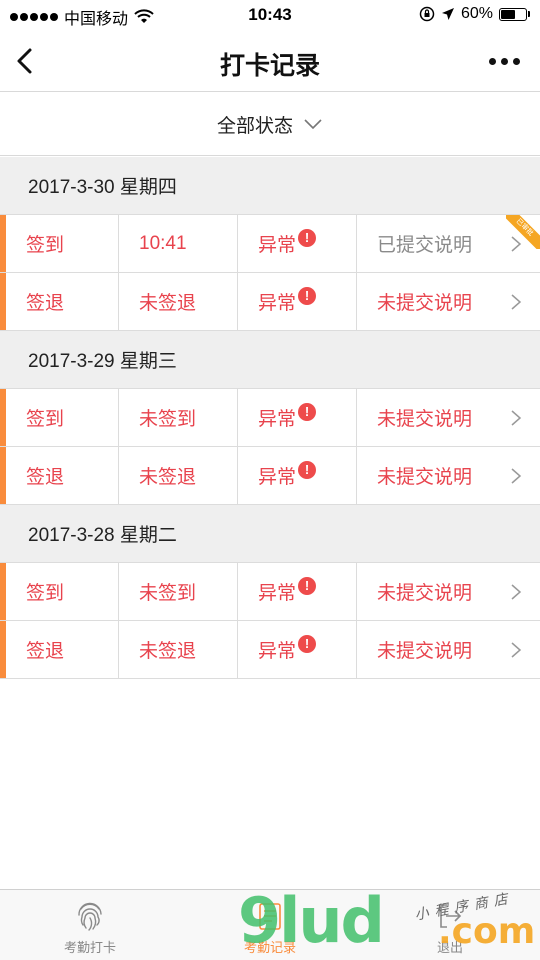 The image size is (540, 960). I want to click on record-note: 已提交说明 已审批, so click(448, 243).